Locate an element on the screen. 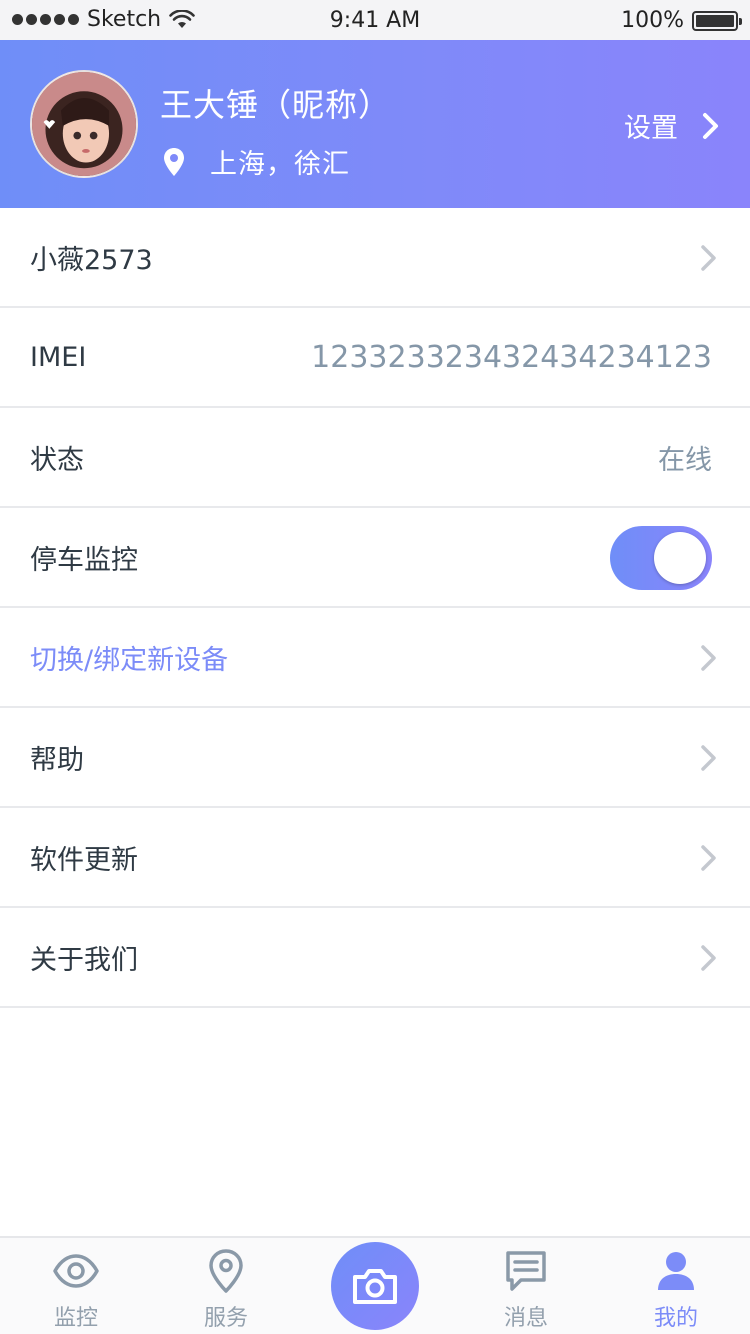 This screenshot has width=750, height=1334. parking-monitor-label: 停车监控 is located at coordinates (84, 560).